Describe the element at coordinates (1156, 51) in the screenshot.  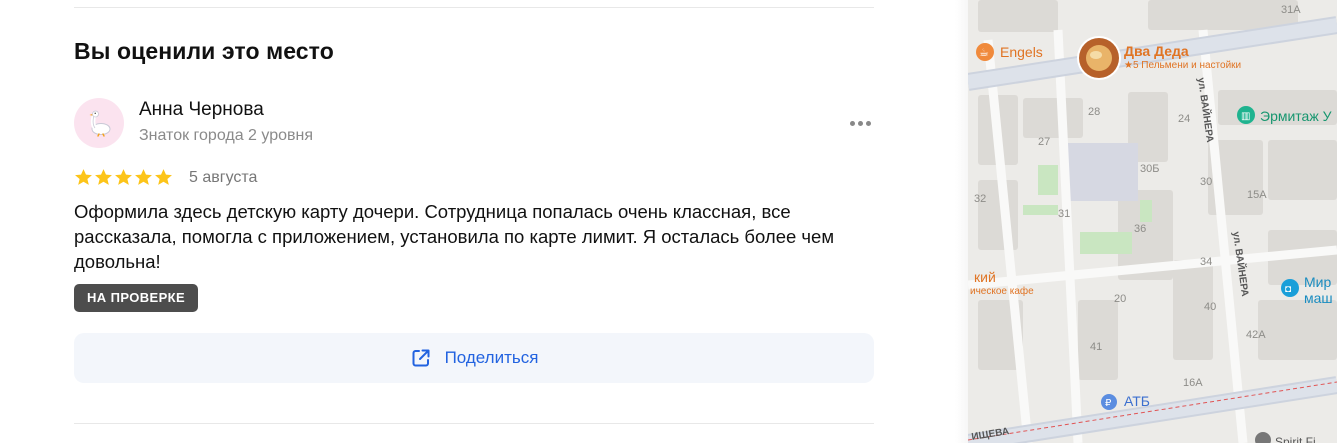
I see `poi-label: Два Деда` at that location.